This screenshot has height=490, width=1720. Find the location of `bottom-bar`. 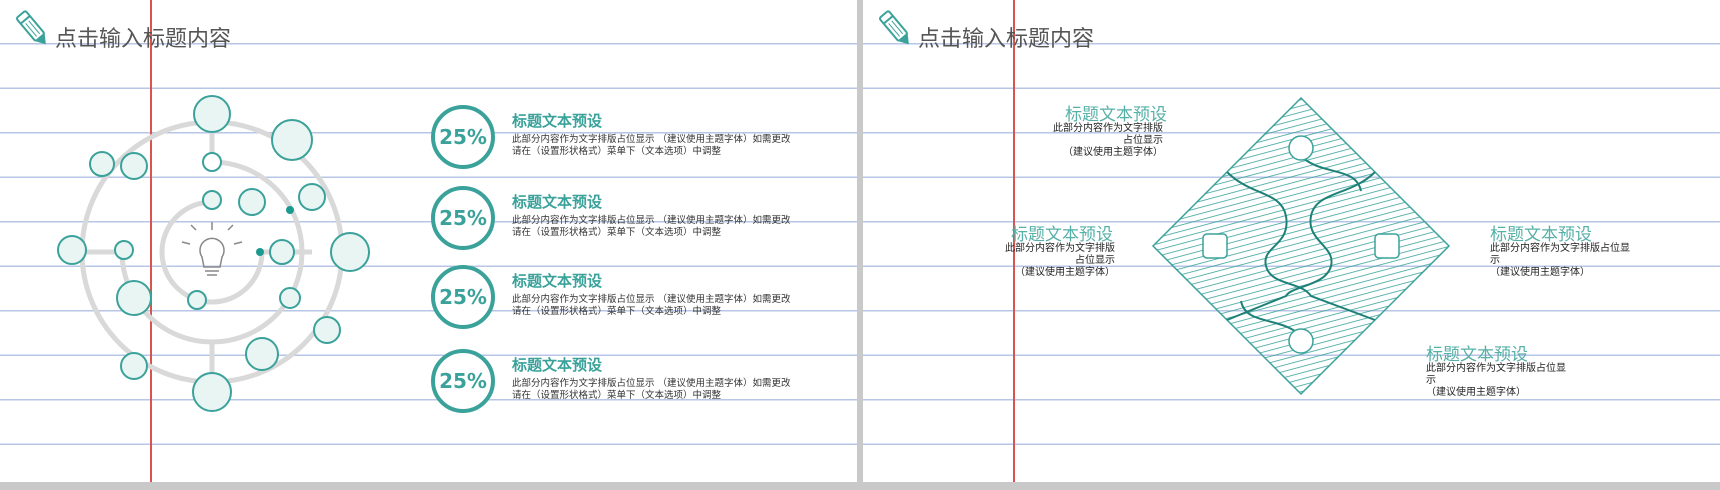

bottom-bar is located at coordinates (860, 486).